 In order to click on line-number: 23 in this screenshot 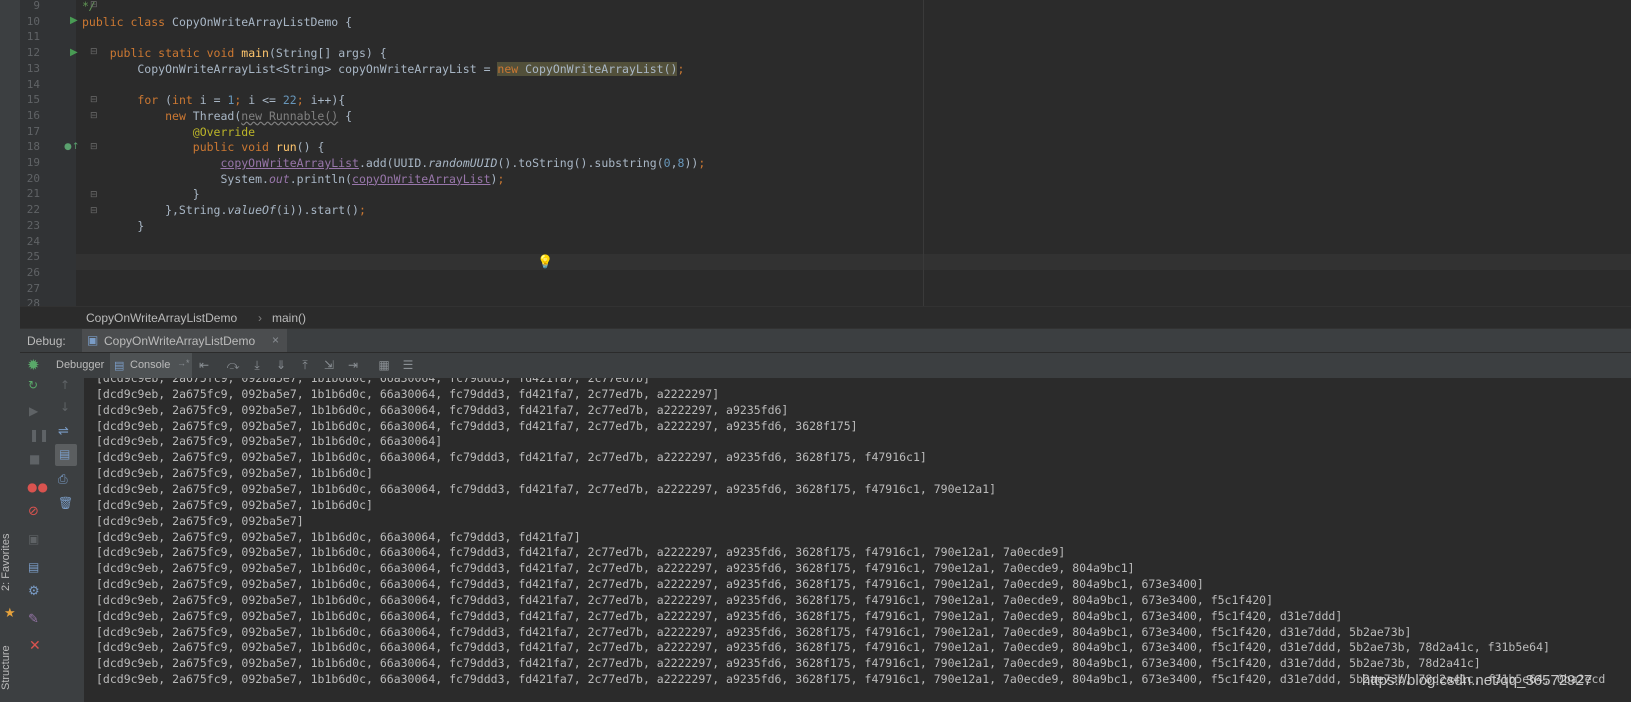, I will do `click(33, 225)`.